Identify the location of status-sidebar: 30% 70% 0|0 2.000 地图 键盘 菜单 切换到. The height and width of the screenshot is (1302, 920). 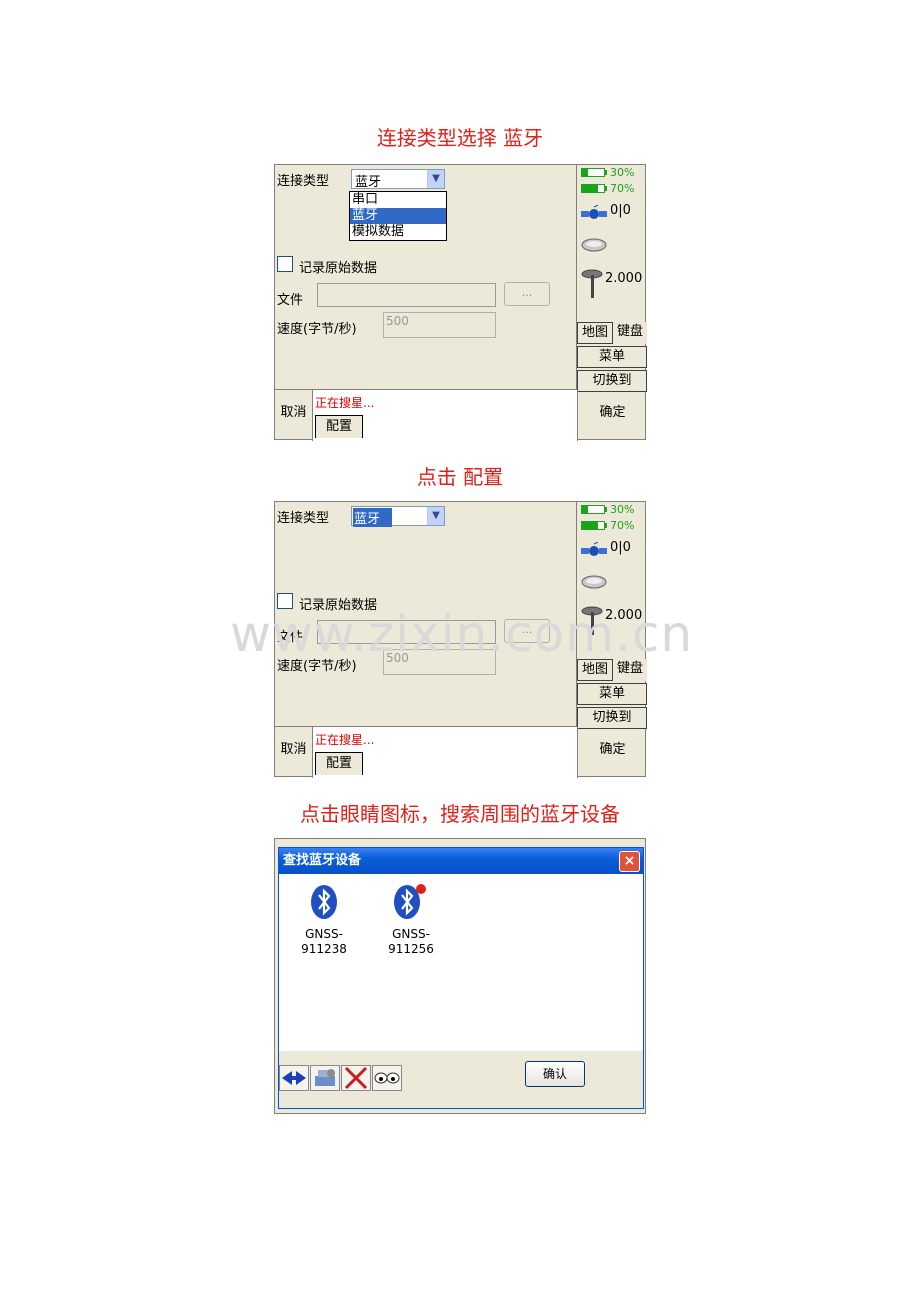
(612, 278).